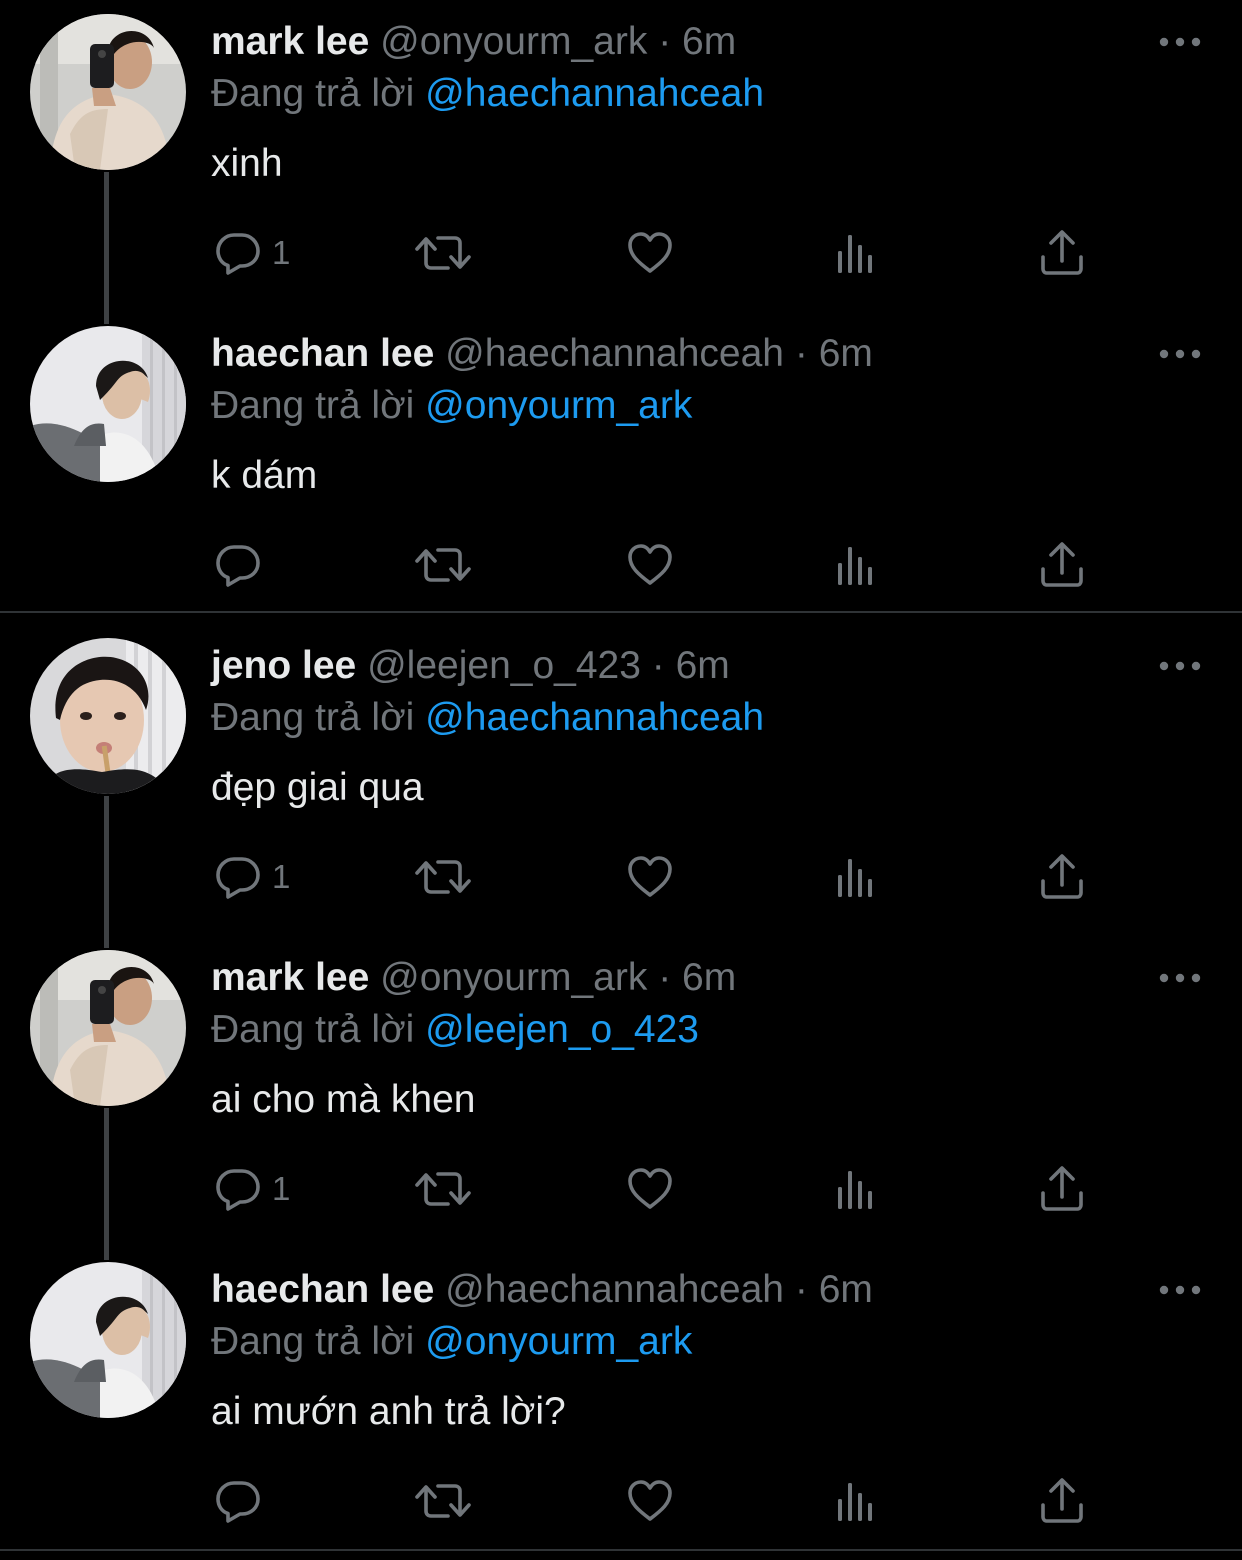 Image resolution: width=1242 pixels, height=1560 pixels. Describe the element at coordinates (343, 1099) in the screenshot. I see `tweet-text: ai cho mà khen` at that location.